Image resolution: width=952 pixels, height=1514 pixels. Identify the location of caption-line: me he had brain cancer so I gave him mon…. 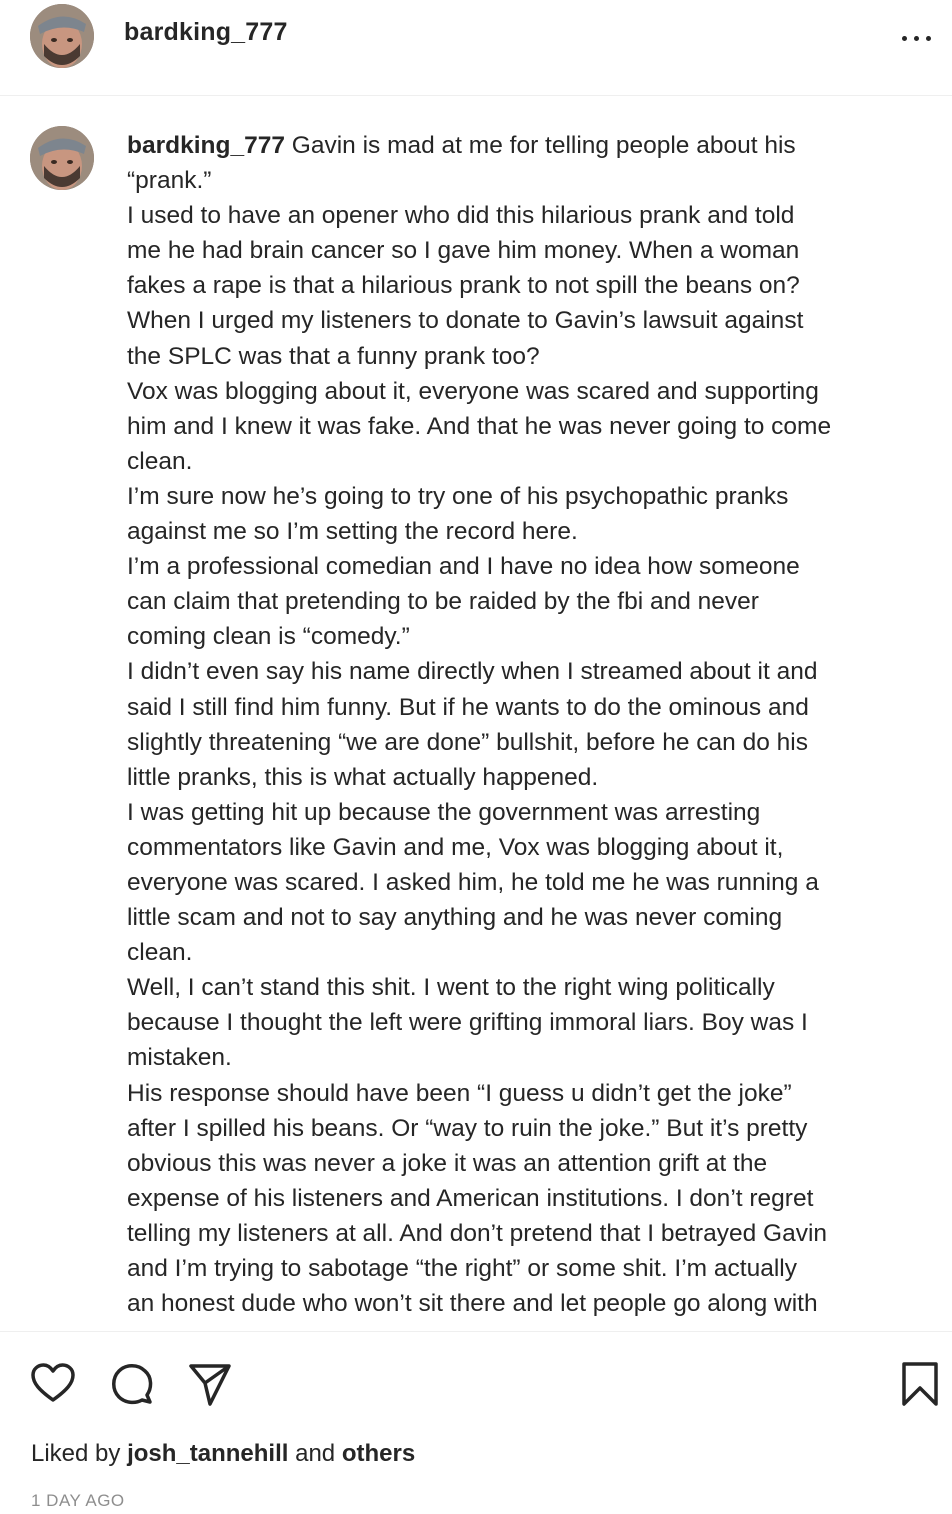
(463, 251).